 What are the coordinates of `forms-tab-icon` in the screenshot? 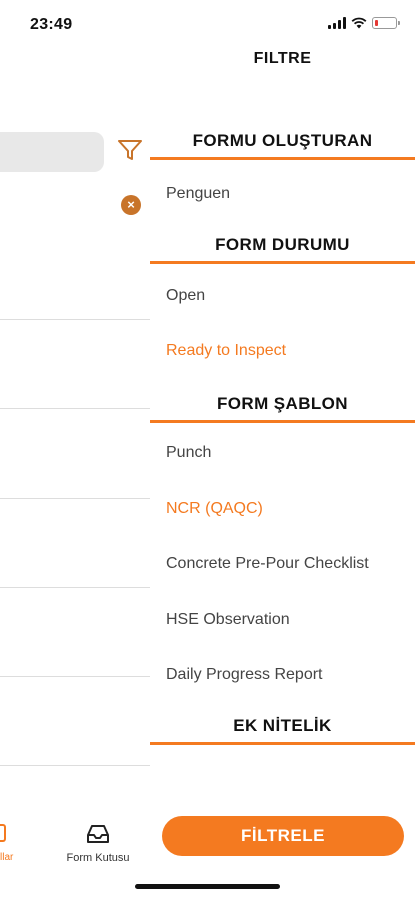 It's located at (3, 833).